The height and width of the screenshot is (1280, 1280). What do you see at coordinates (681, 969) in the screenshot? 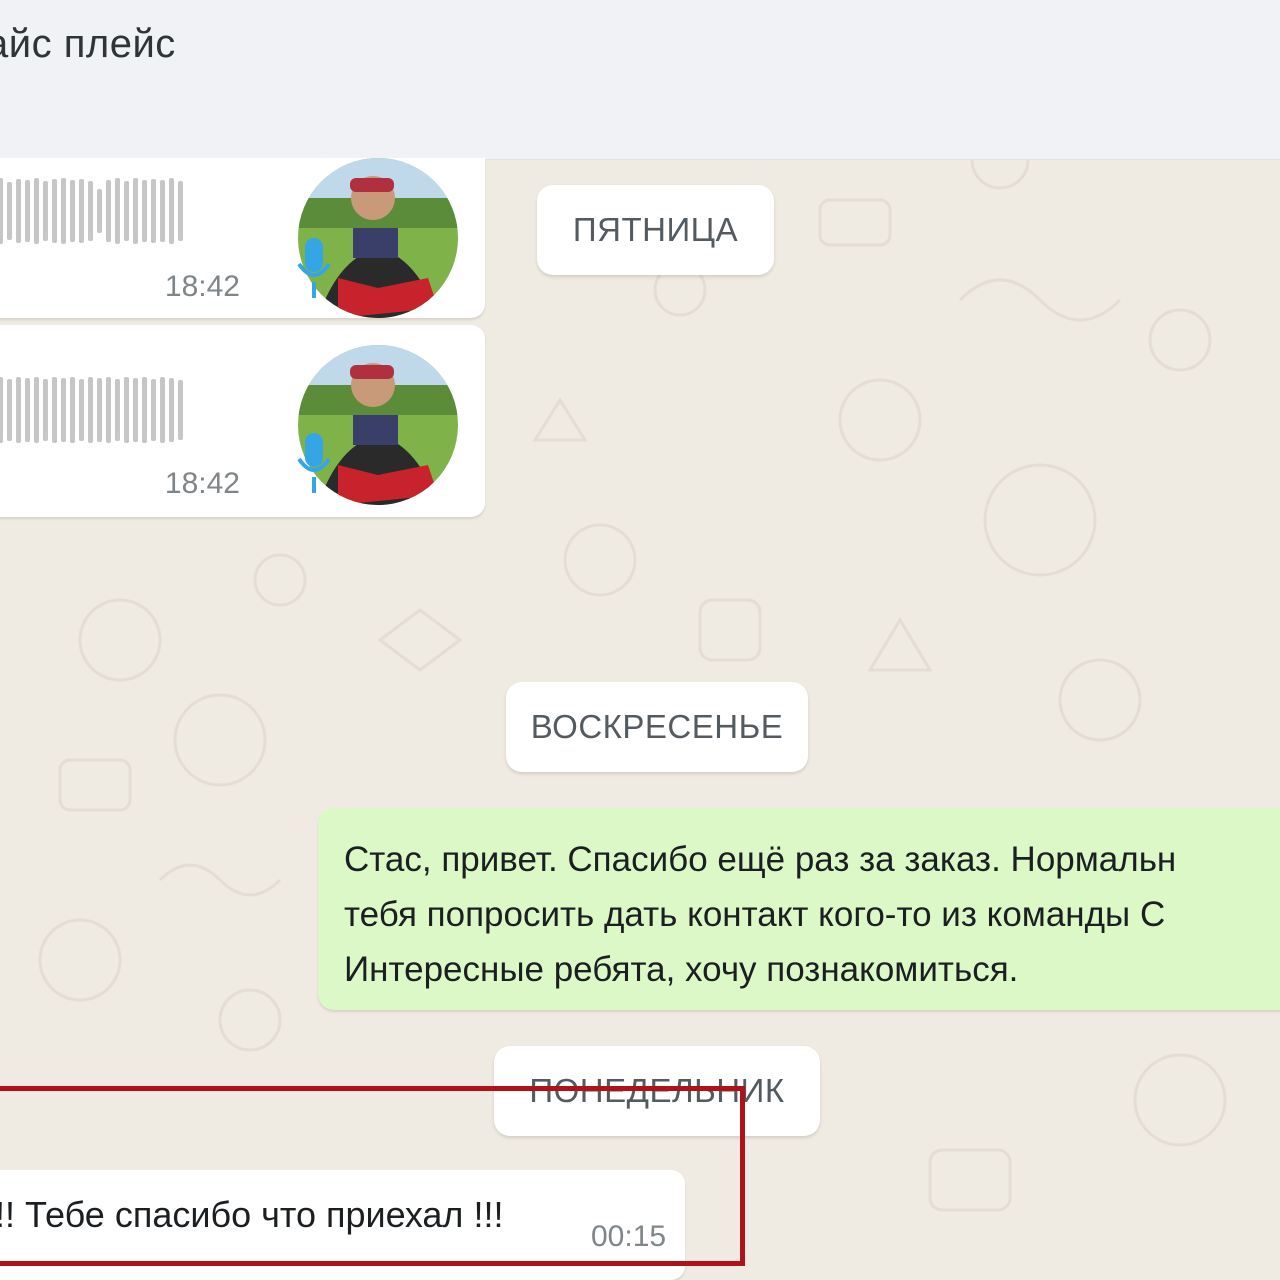
I see `message-line: Интересные ребята, хочу познакомиться.` at bounding box center [681, 969].